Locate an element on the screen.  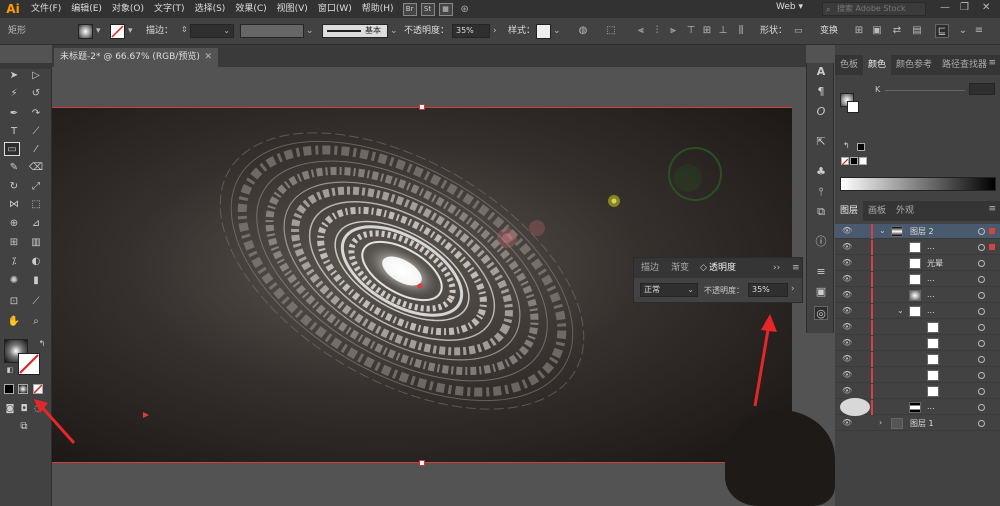
mesh-tool-icon: ⊞ is located at coordinates (14, 243).